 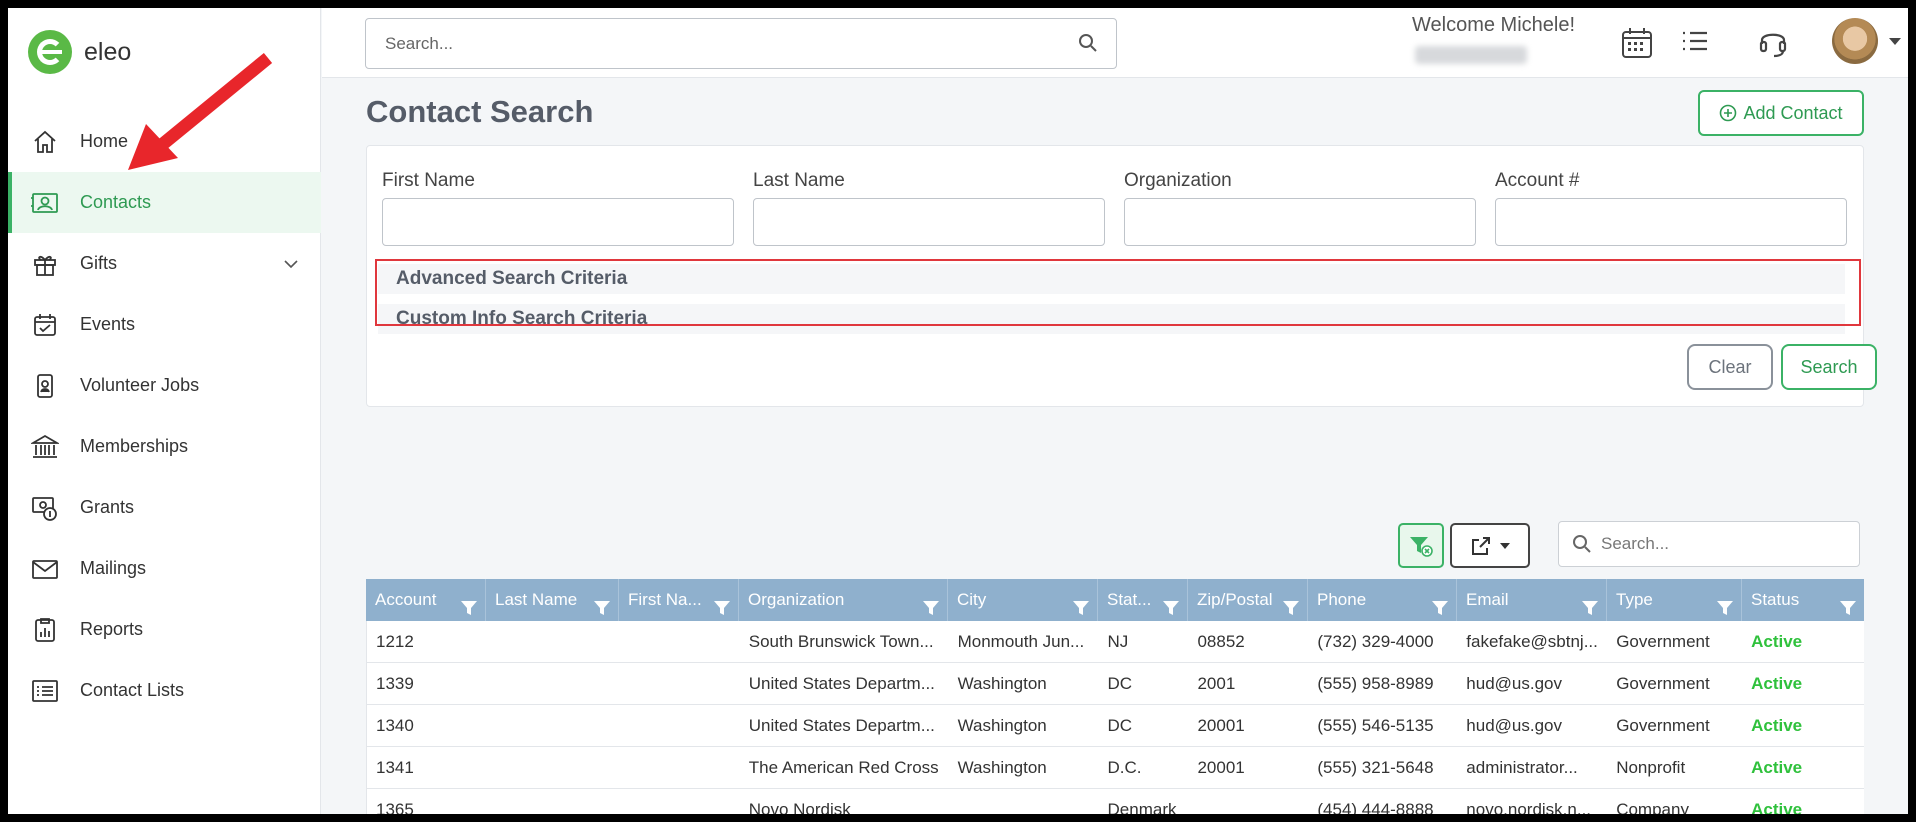 What do you see at coordinates (558, 222) in the screenshot?
I see `first-name-field` at bounding box center [558, 222].